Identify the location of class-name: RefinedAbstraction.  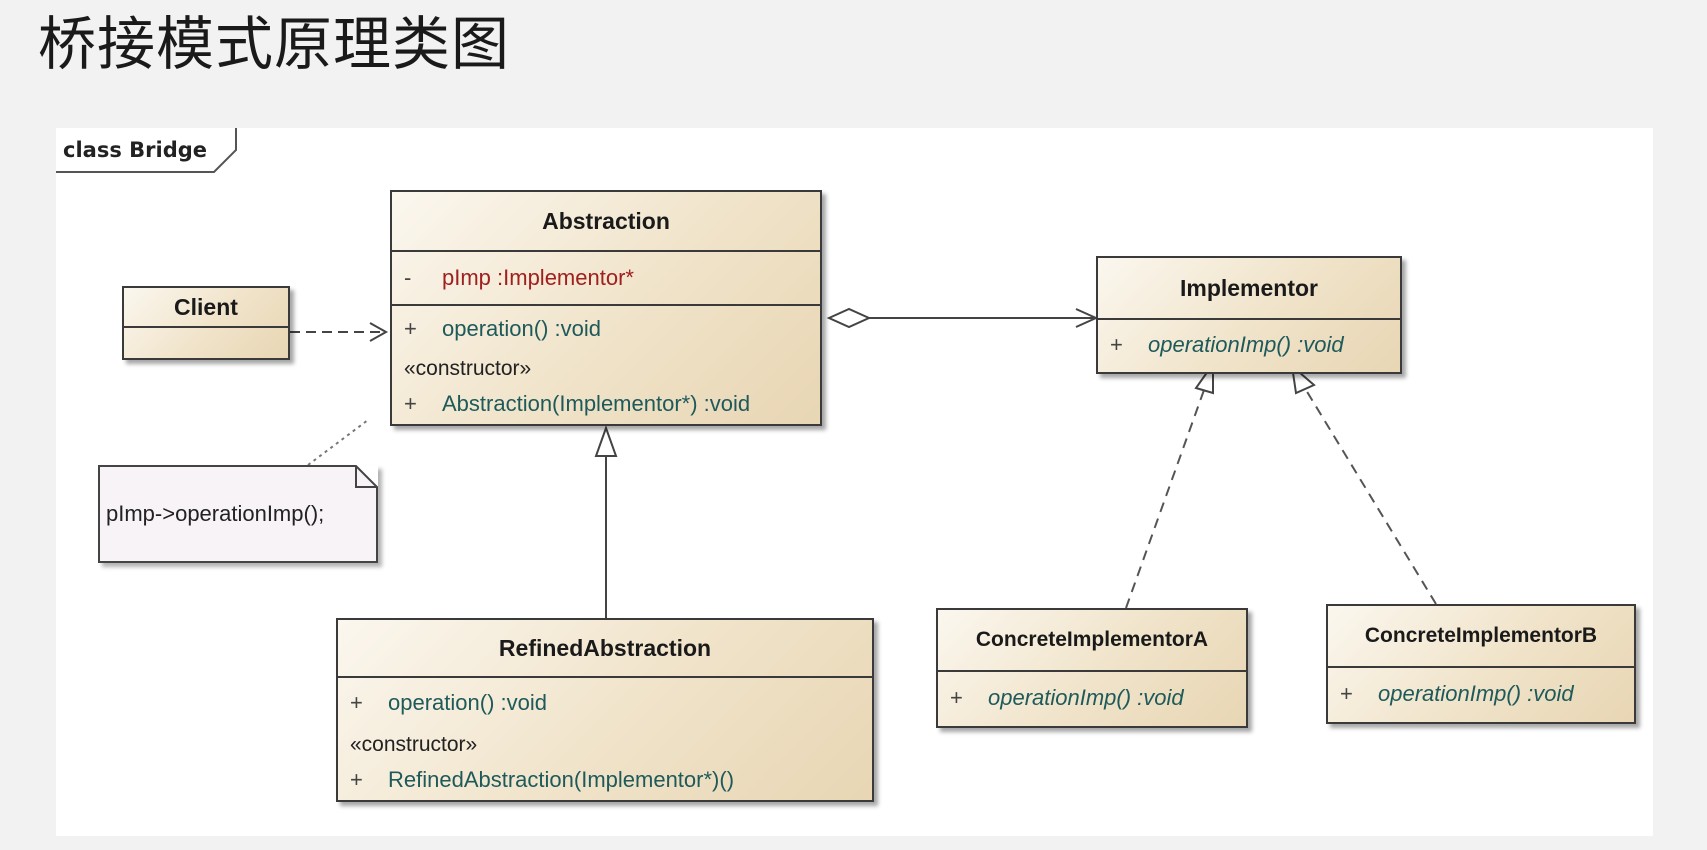
(605, 649).